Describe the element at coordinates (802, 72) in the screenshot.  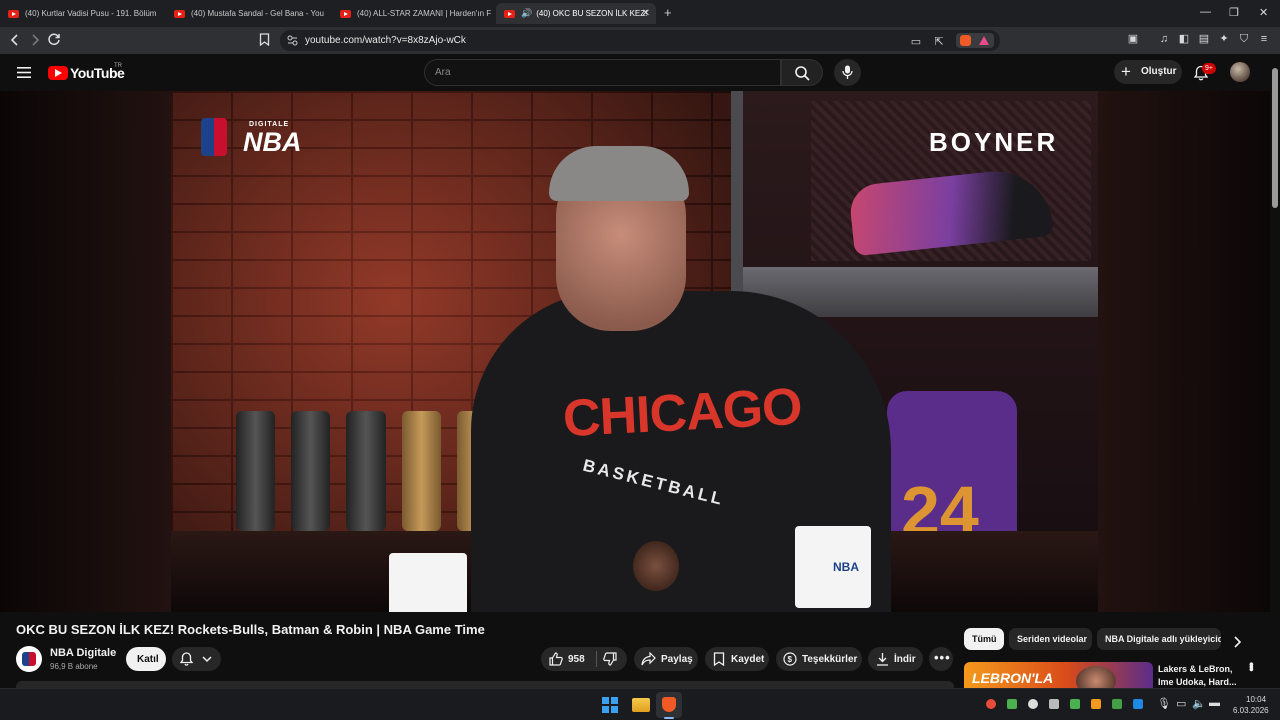
I see `search-button` at that location.